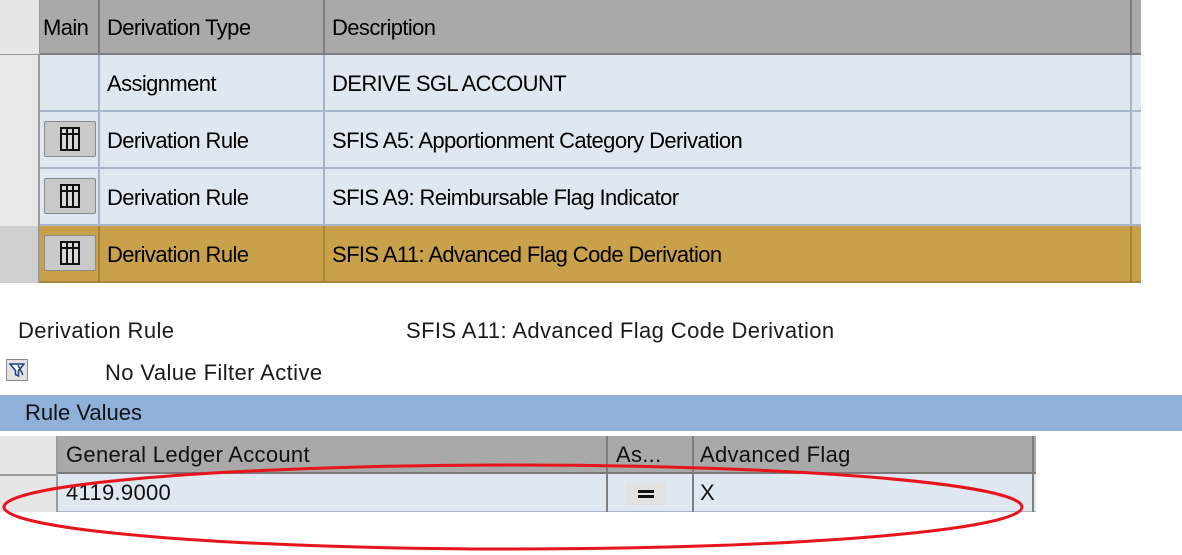  Describe the element at coordinates (632, 27) in the screenshot. I see `col-header-description: Description` at that location.